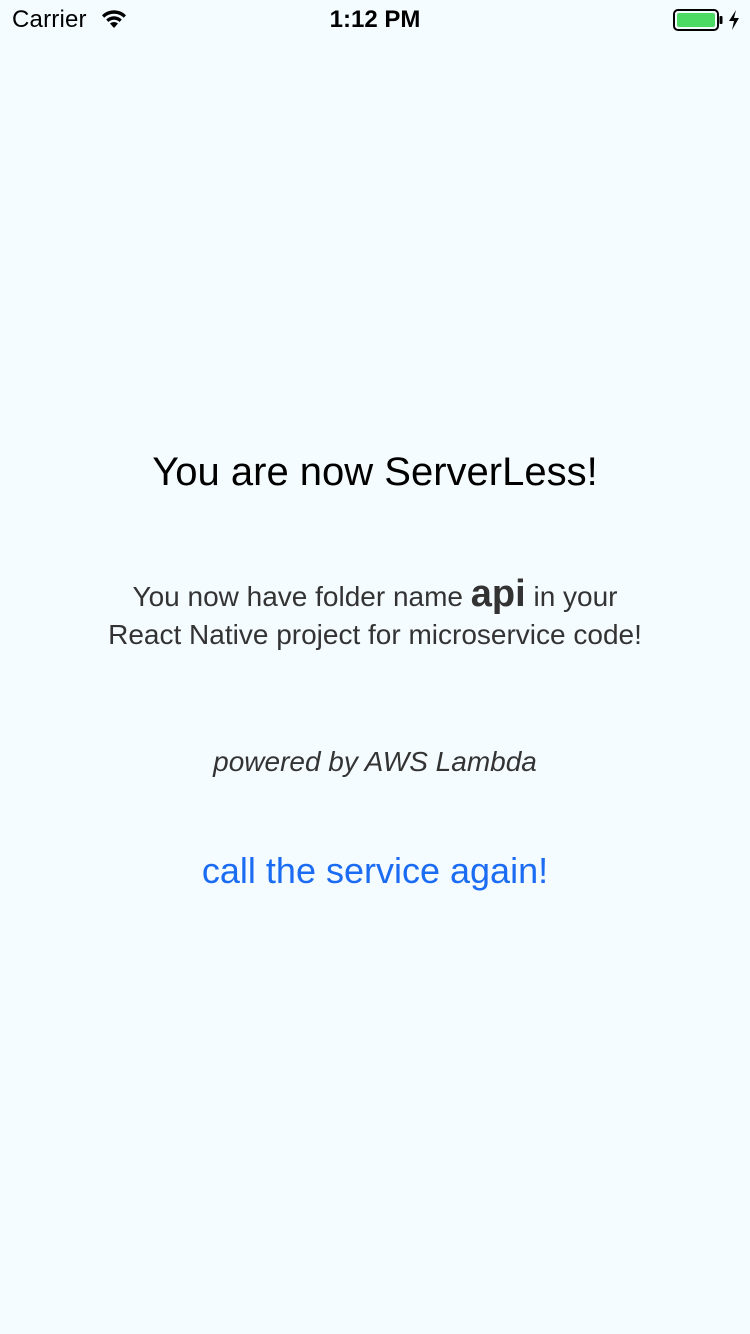 Image resolution: width=750 pixels, height=1334 pixels. What do you see at coordinates (734, 20) in the screenshot?
I see `charging-bolt-icon` at bounding box center [734, 20].